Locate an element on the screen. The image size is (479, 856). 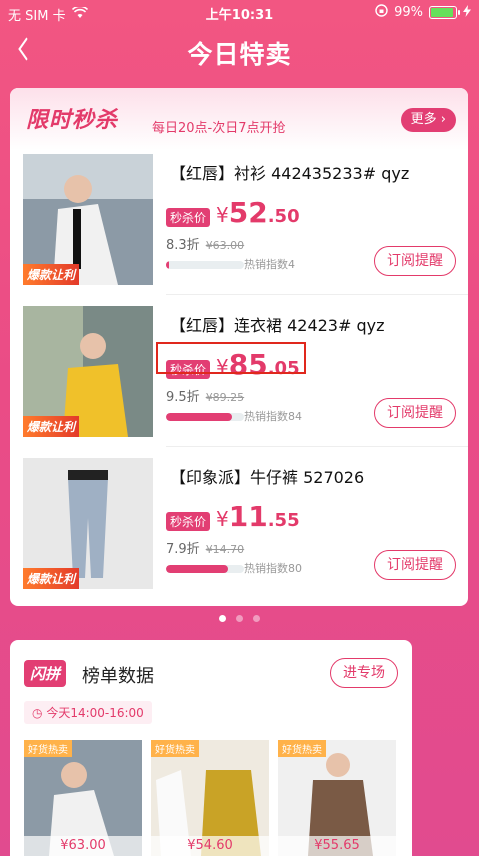
group-buy-title: 榜单数据 is located at coordinates (118, 676).